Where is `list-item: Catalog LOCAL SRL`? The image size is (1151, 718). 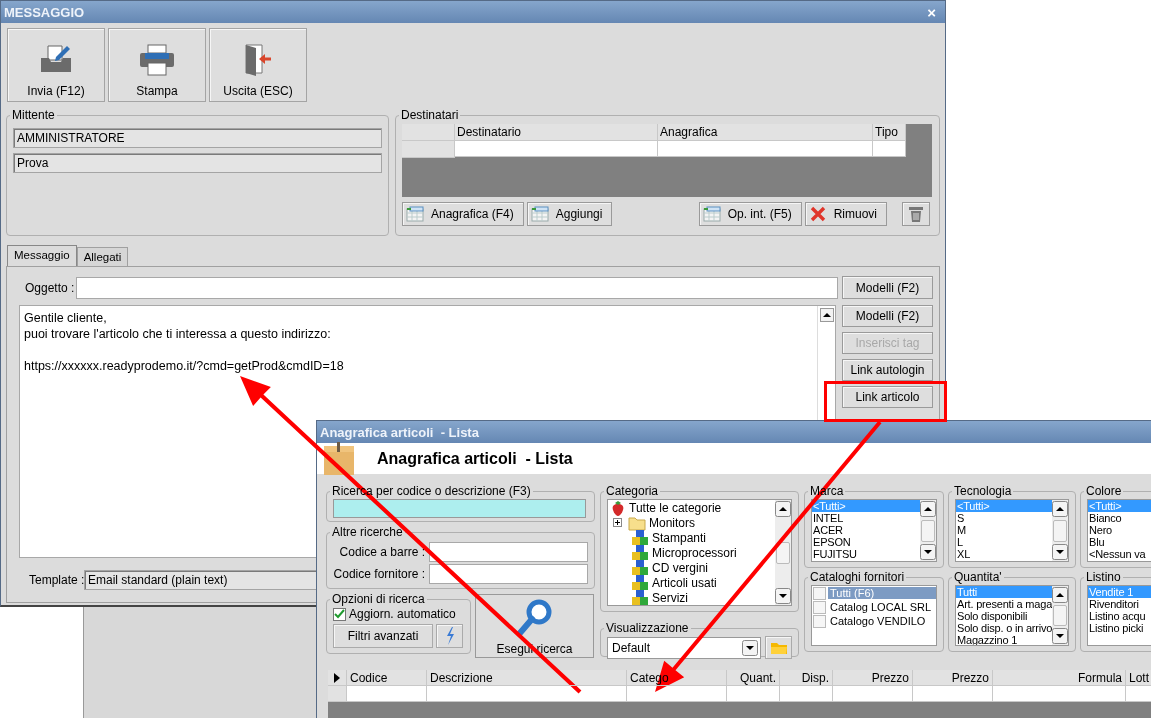
list-item: Catalog LOCAL SRL is located at coordinates (882, 607).